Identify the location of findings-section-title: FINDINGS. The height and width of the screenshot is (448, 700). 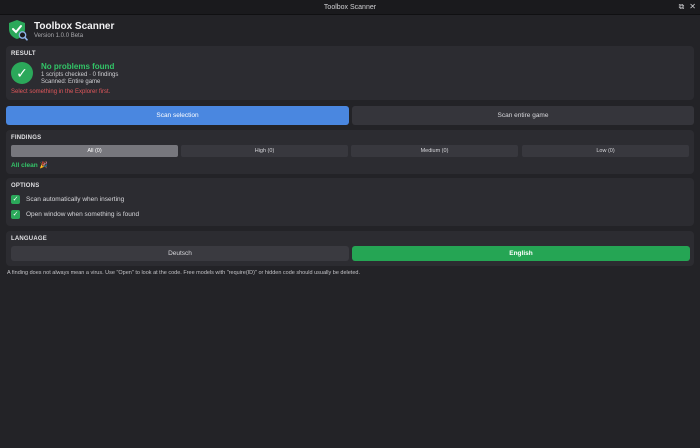
(26, 138).